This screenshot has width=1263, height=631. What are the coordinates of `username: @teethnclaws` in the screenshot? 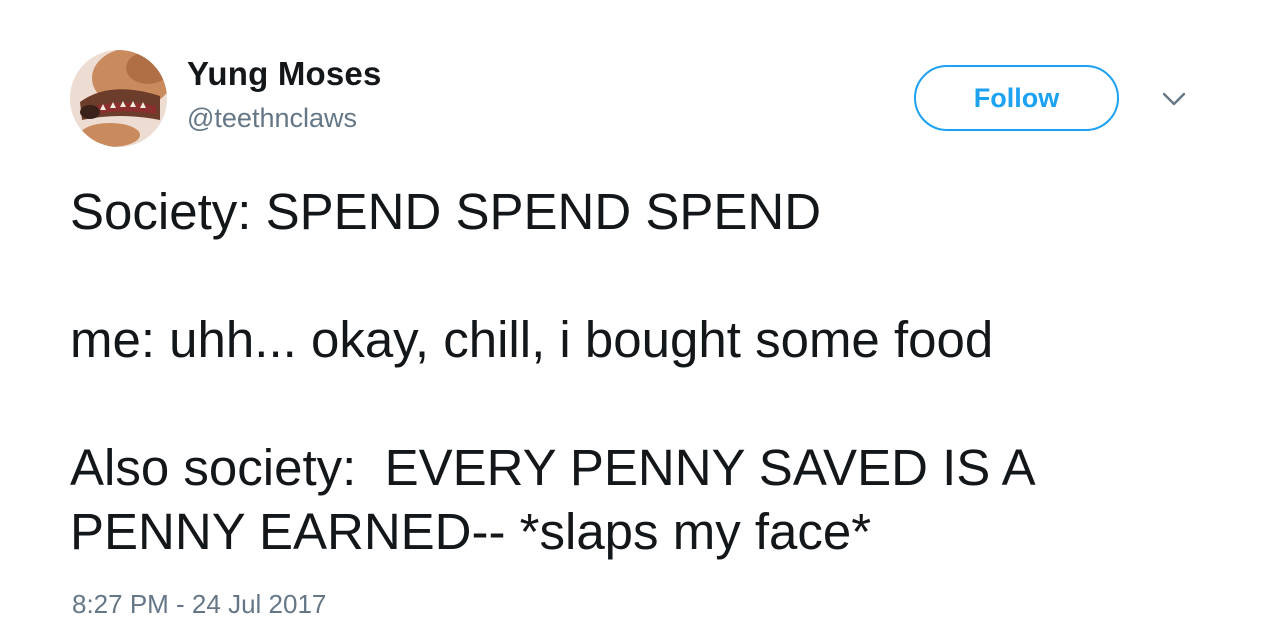 It's located at (272, 118).